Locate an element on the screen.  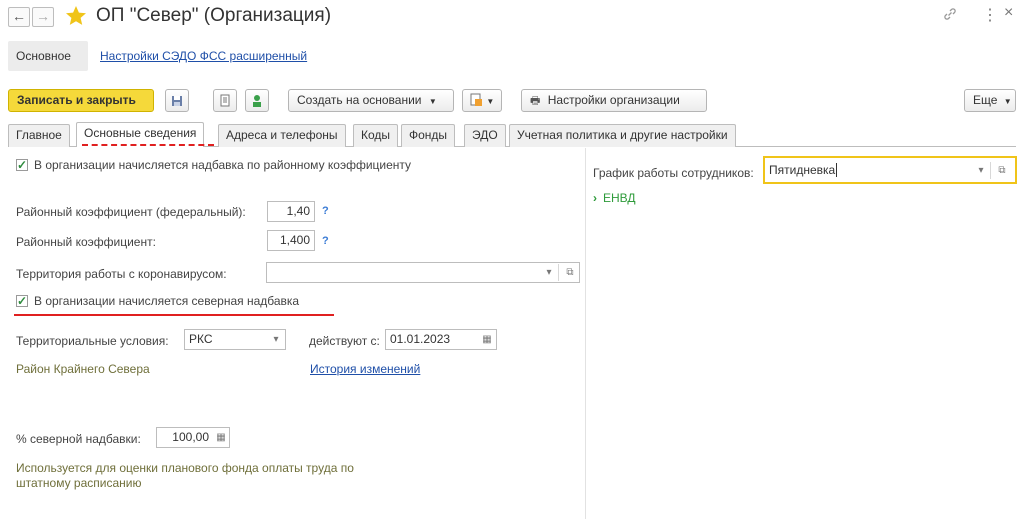
org-settings-label: Настройки организации is located at coordinates (613, 100).